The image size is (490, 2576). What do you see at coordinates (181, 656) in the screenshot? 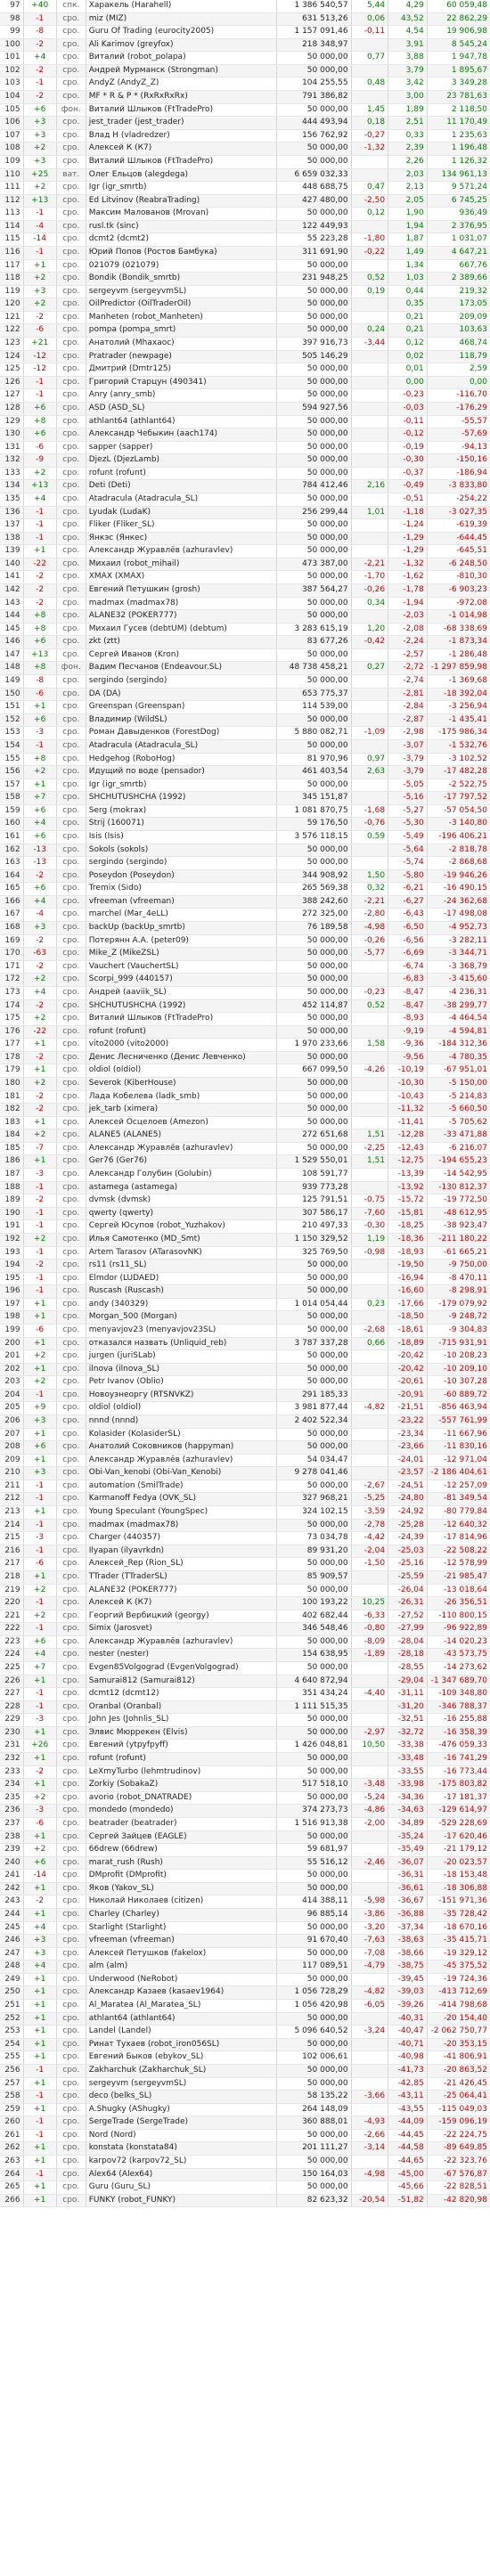
I see `trader-name-link: Сергей Иванов (Kron)` at bounding box center [181, 656].